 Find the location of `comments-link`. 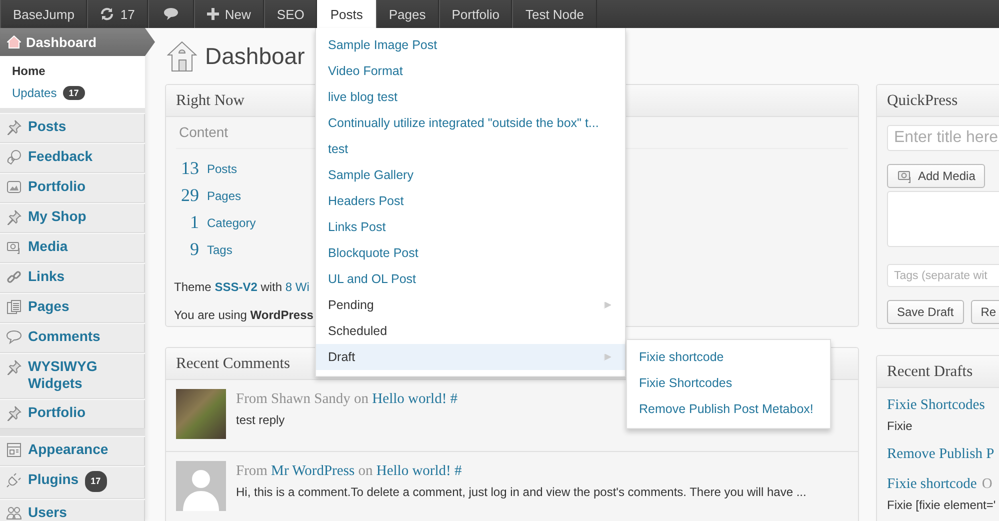

comments-link is located at coordinates (171, 14).